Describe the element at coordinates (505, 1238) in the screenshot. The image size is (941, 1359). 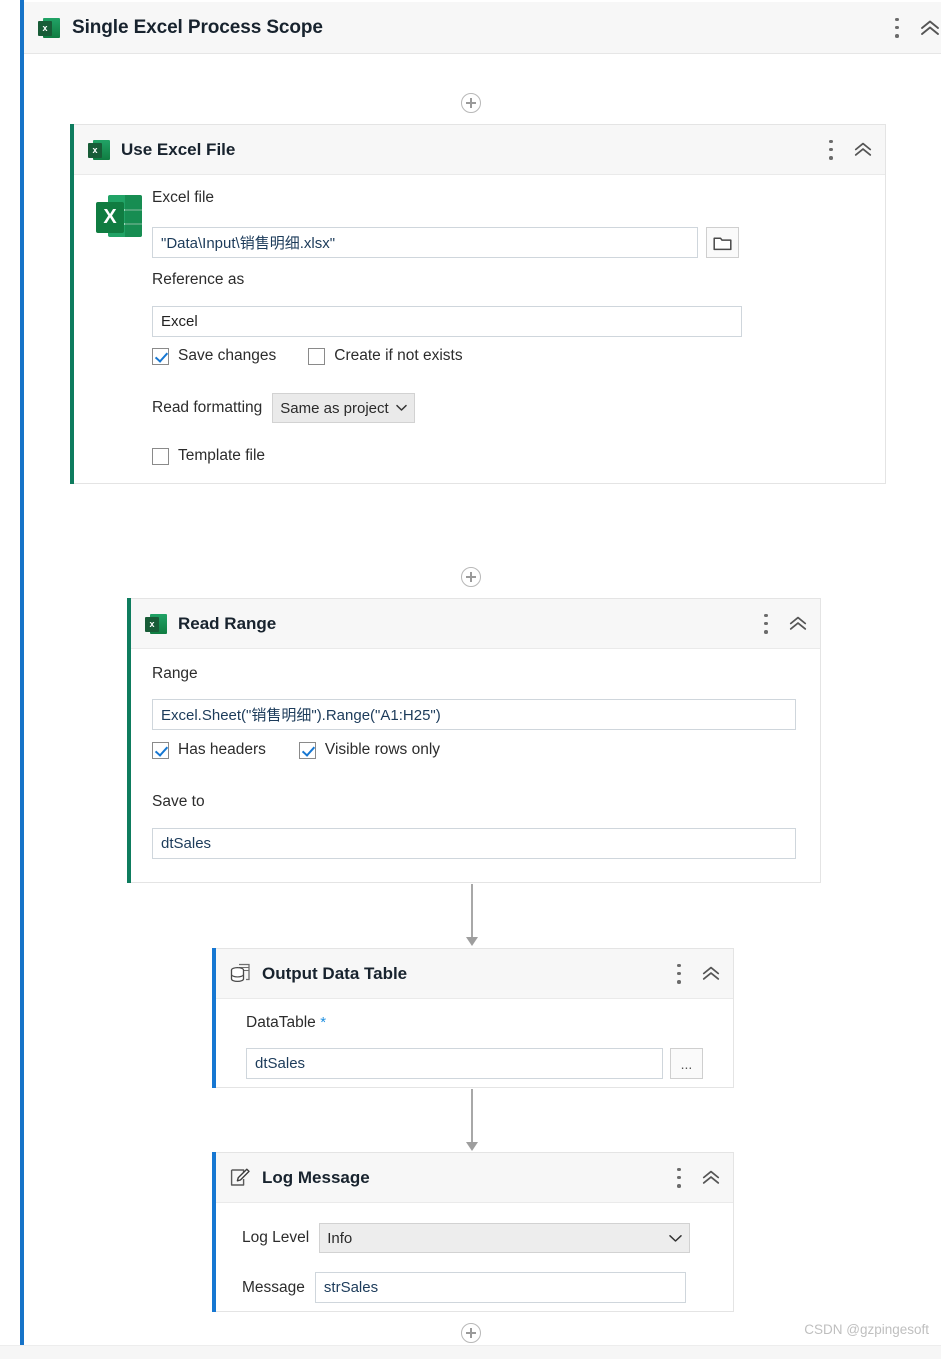
I see `log-level-select: Info` at that location.